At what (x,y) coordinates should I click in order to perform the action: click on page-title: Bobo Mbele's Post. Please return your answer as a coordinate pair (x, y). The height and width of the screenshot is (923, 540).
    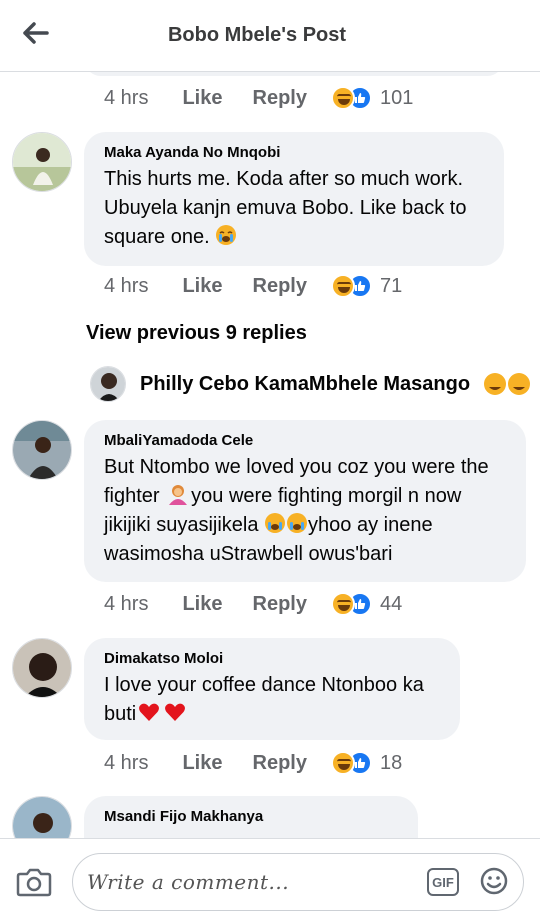
    Looking at the image, I should click on (257, 35).